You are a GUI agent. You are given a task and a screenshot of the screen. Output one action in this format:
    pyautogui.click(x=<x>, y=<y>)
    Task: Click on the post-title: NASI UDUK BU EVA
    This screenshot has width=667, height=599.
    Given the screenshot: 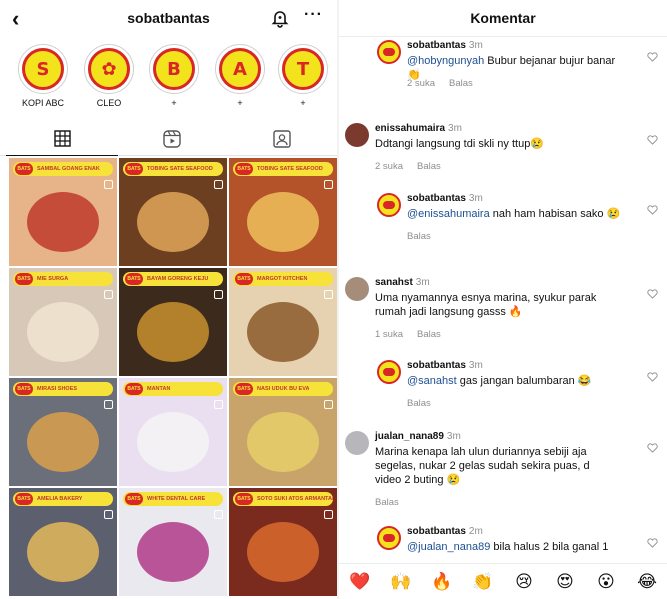 What is the action you would take?
    pyautogui.click(x=283, y=389)
    